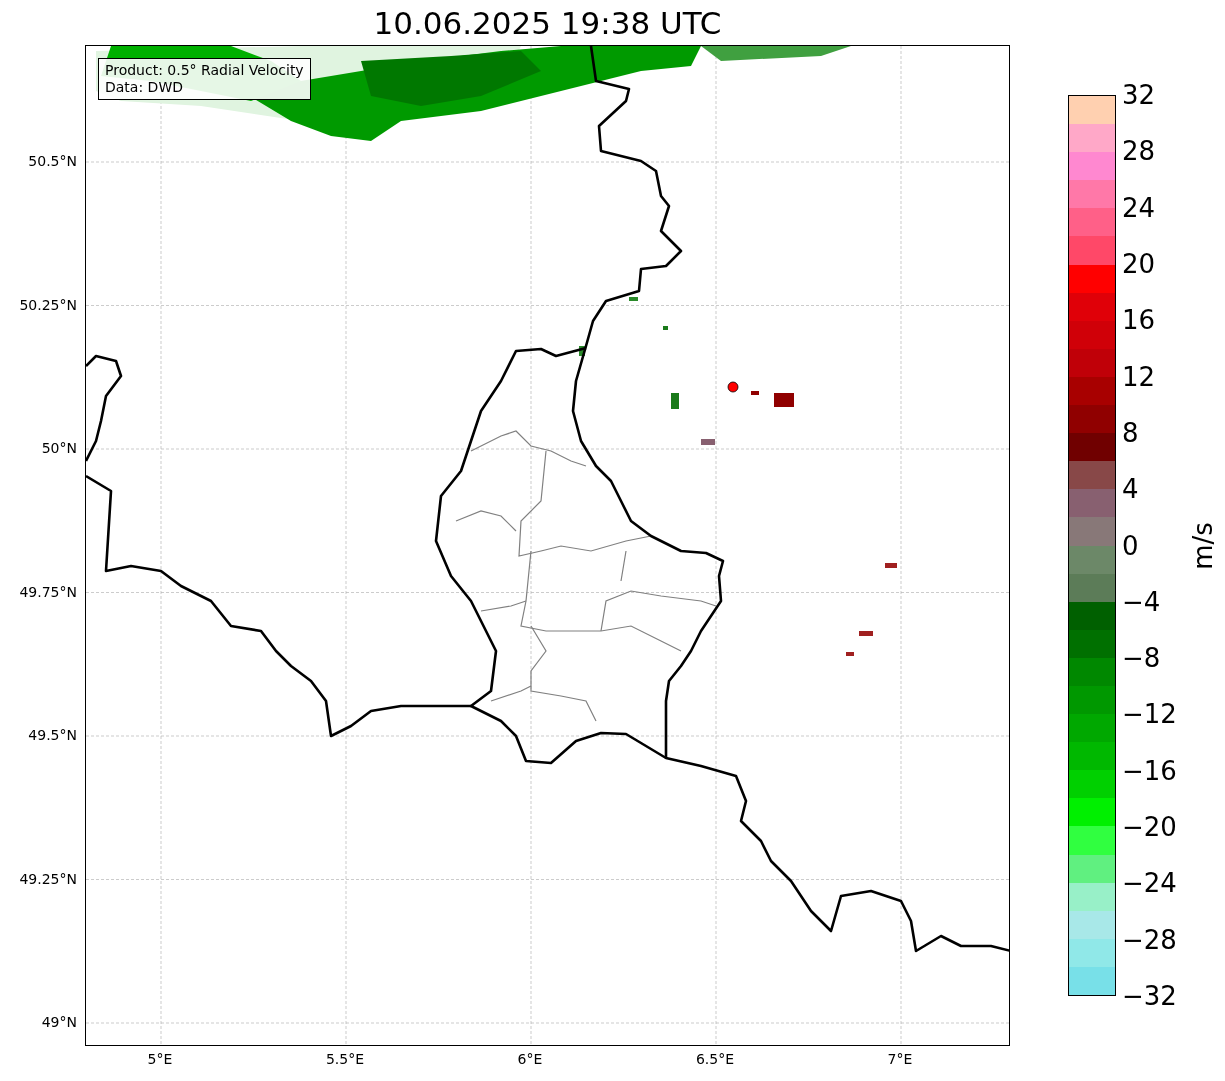 The width and height of the screenshot is (1225, 1081). Describe the element at coordinates (733, 387) in the screenshot. I see `location-marker` at that location.